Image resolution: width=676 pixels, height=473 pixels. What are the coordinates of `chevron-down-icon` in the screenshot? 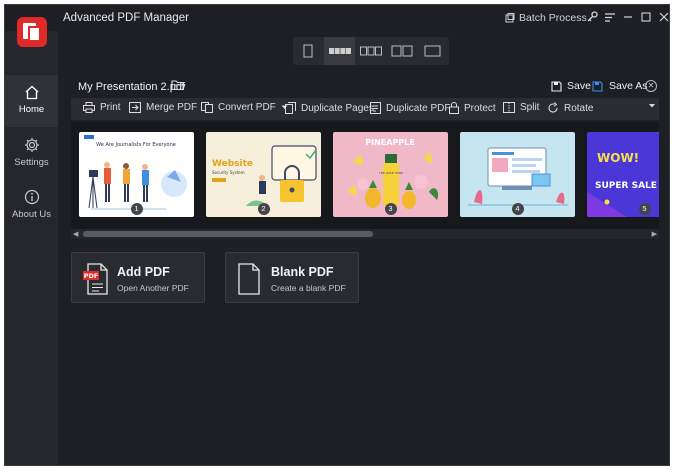 It's located at (652, 106).